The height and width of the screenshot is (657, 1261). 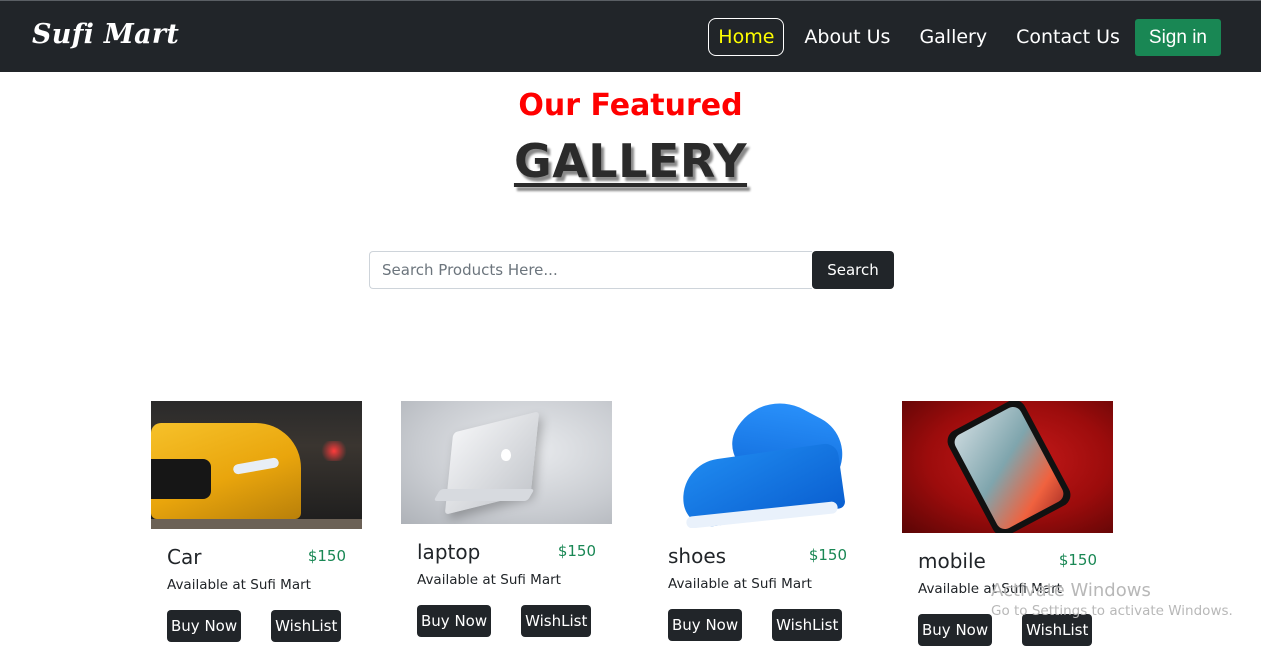 I want to click on watermark-subtitle: Go to Settings to activate Windows., so click(x=1112, y=611).